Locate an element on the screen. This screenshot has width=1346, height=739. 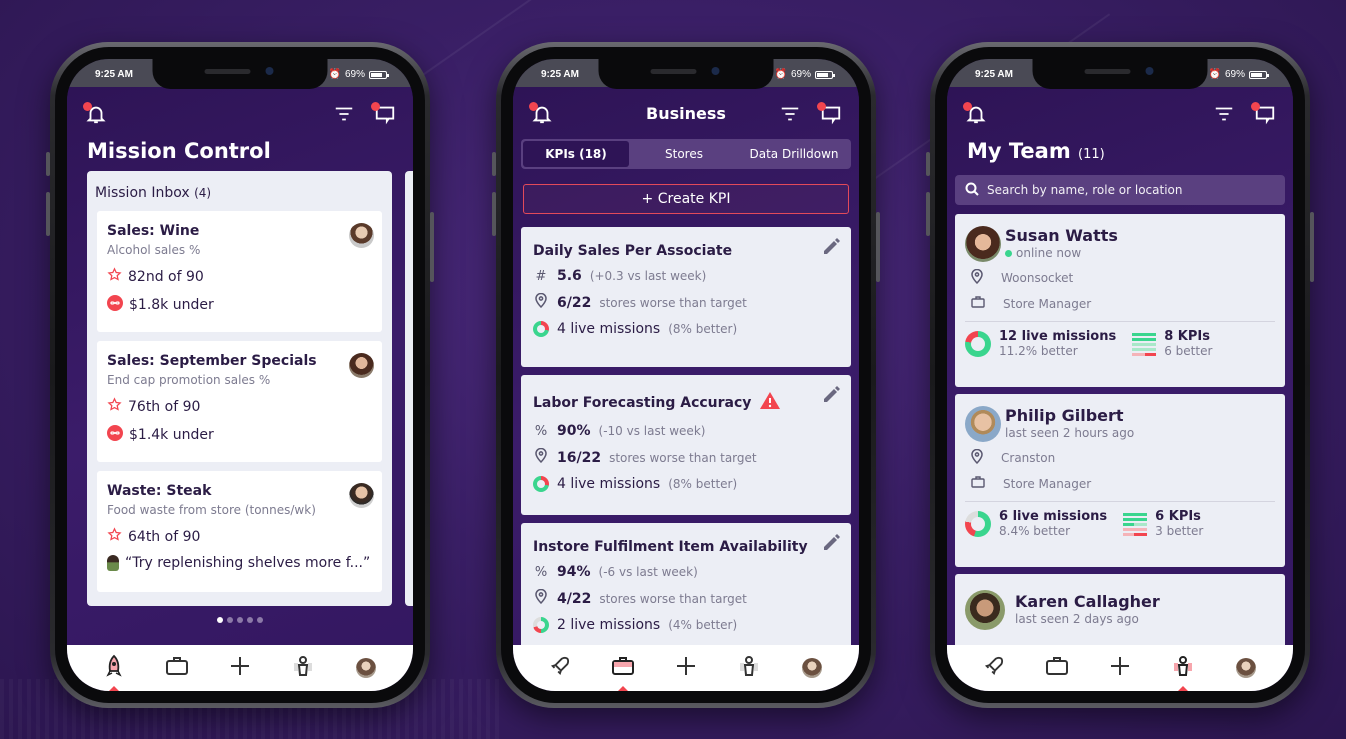
briefcase-icon is located at coordinates (978, 303).